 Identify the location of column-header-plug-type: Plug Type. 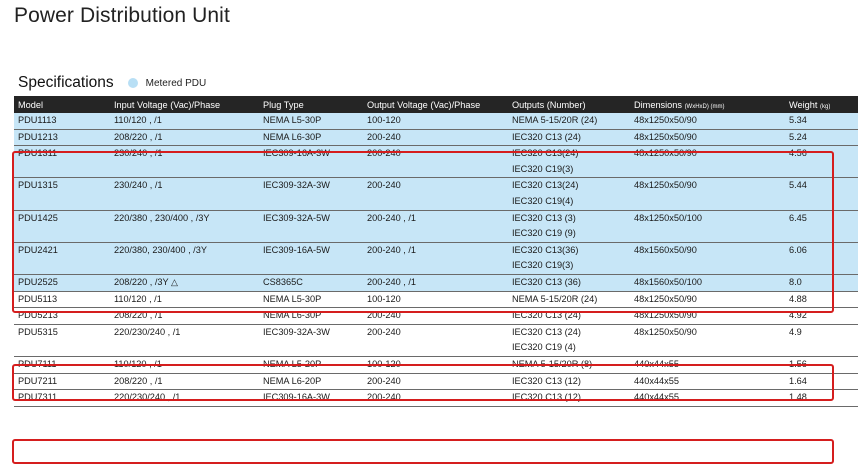
(311, 104).